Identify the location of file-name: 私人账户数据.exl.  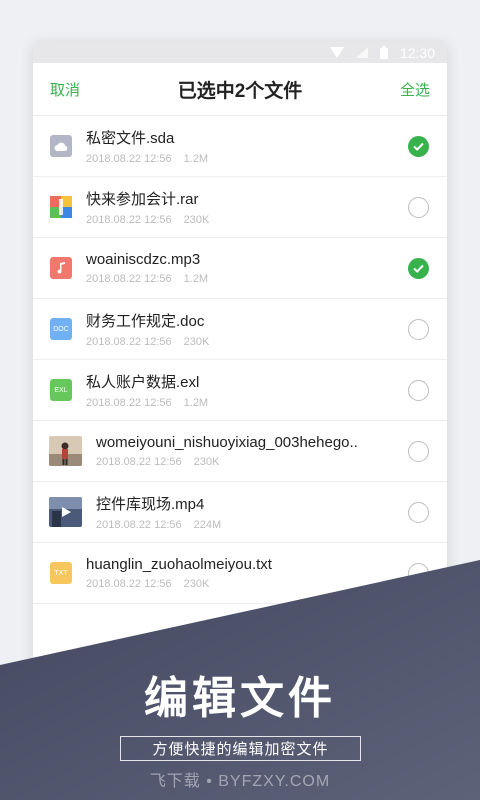
(143, 382).